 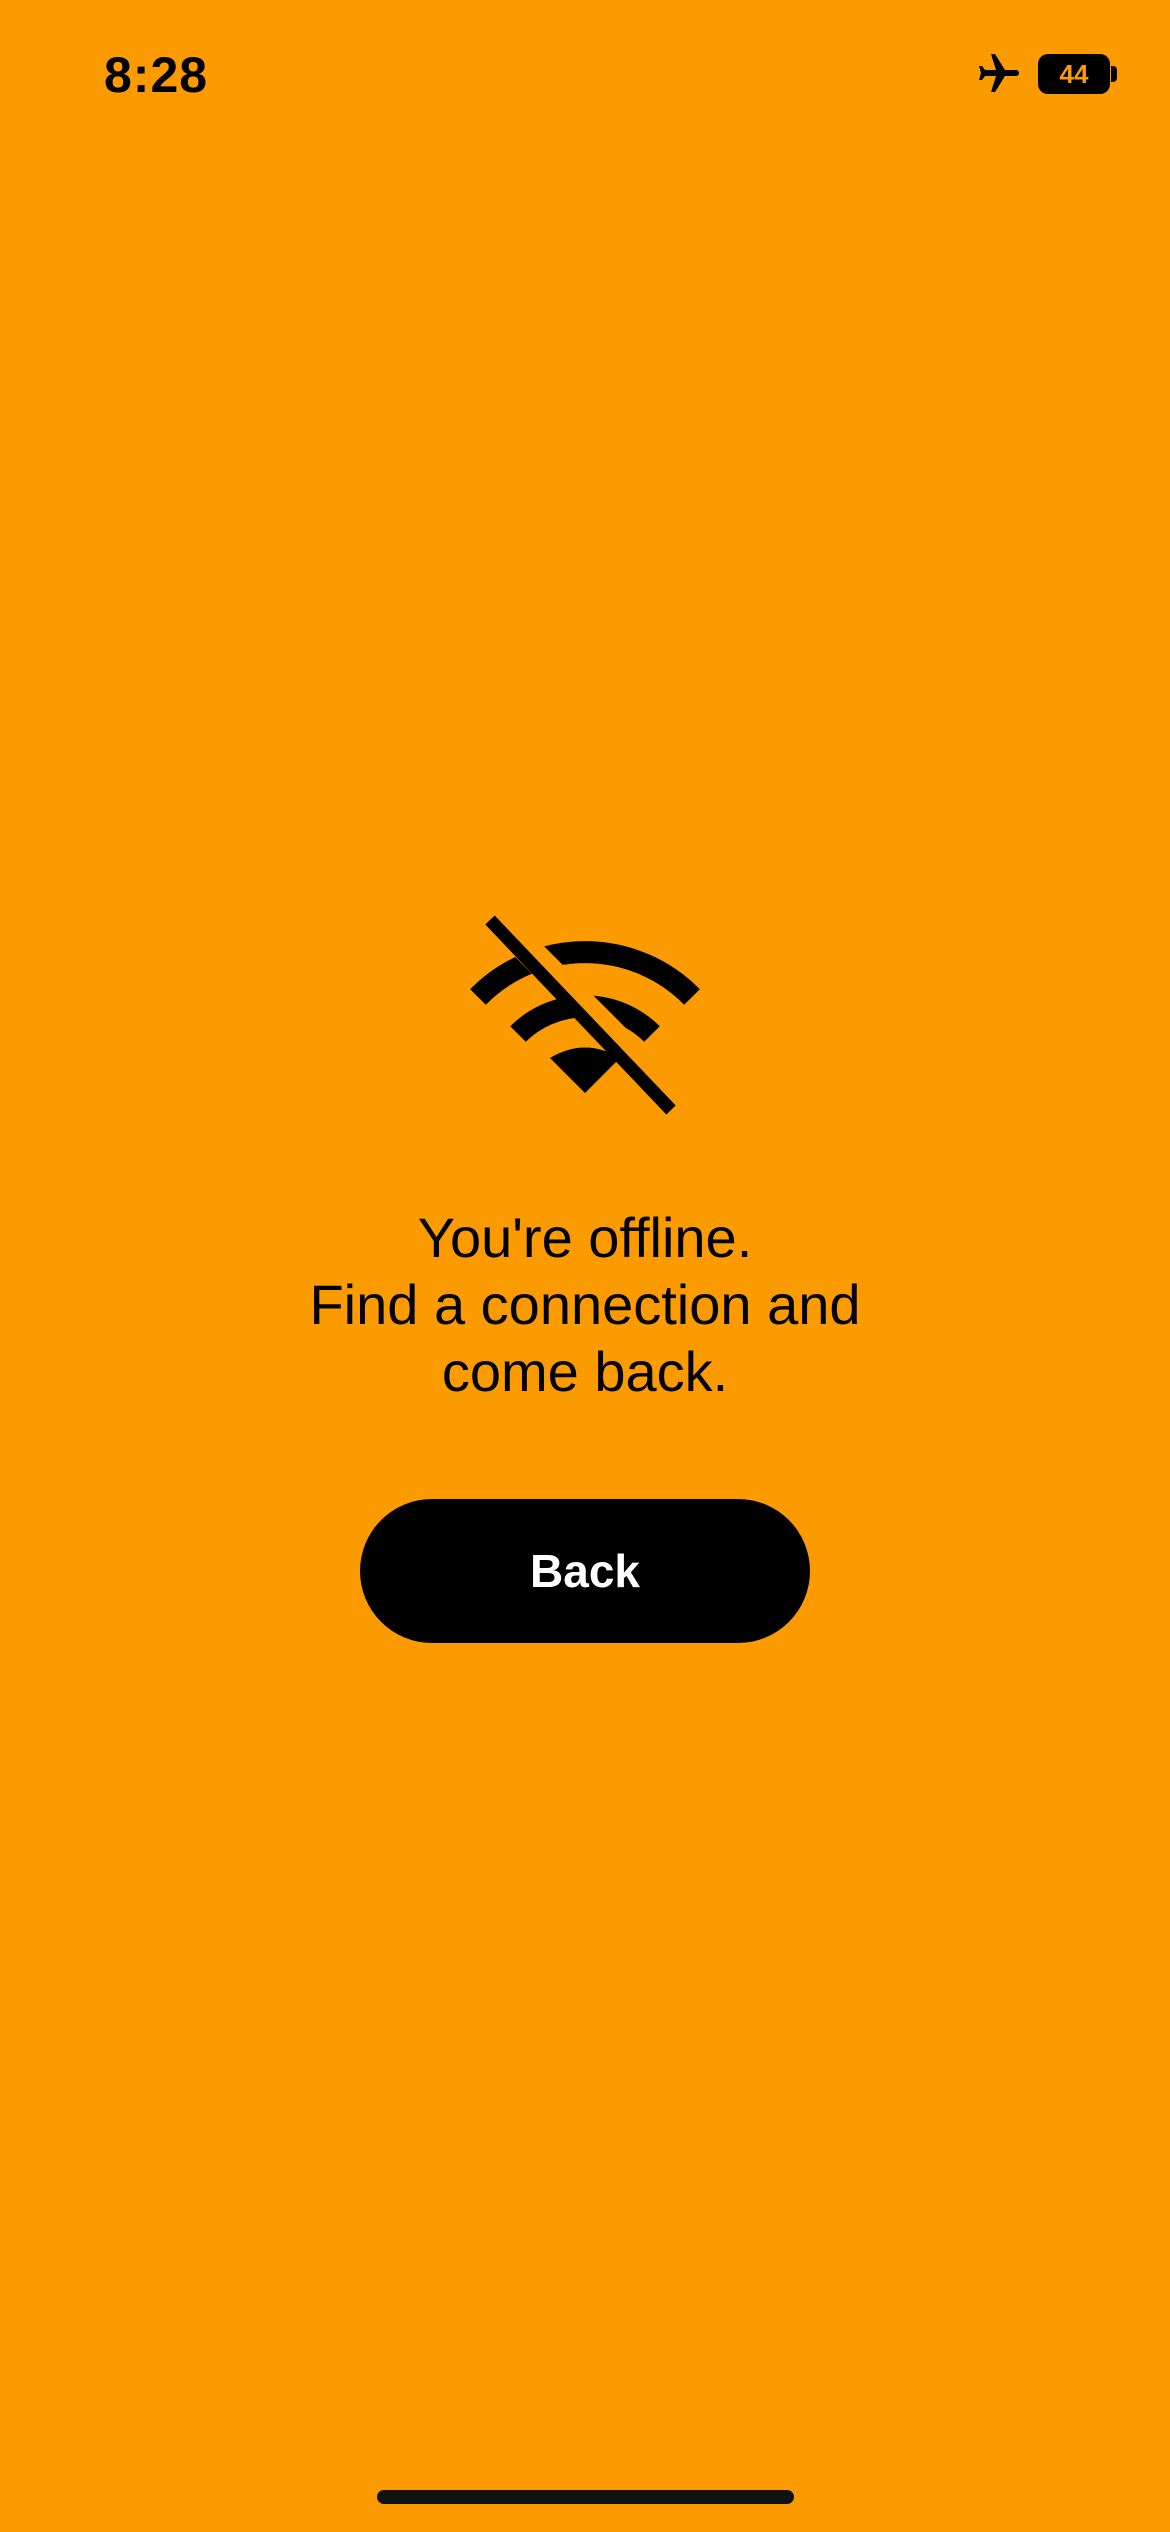 I want to click on home-indicator, so click(x=585, y=2497).